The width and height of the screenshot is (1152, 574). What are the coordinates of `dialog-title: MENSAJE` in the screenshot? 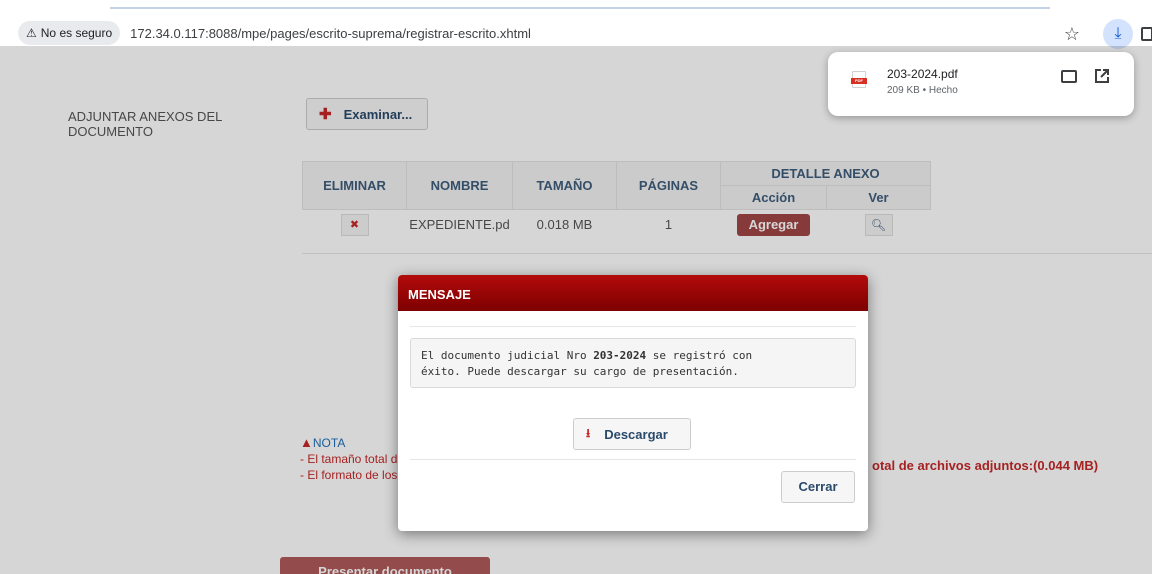 It's located at (633, 293).